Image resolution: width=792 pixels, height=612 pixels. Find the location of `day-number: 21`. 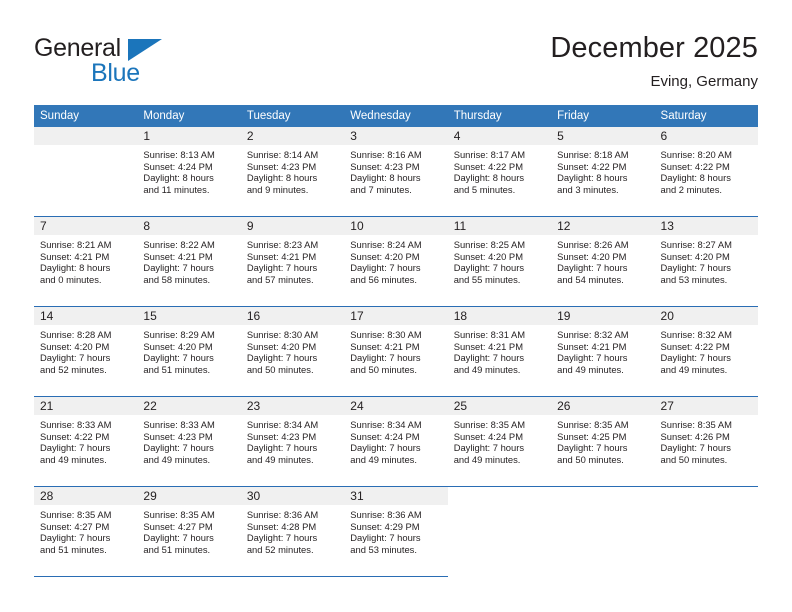

day-number: 21 is located at coordinates (86, 406).